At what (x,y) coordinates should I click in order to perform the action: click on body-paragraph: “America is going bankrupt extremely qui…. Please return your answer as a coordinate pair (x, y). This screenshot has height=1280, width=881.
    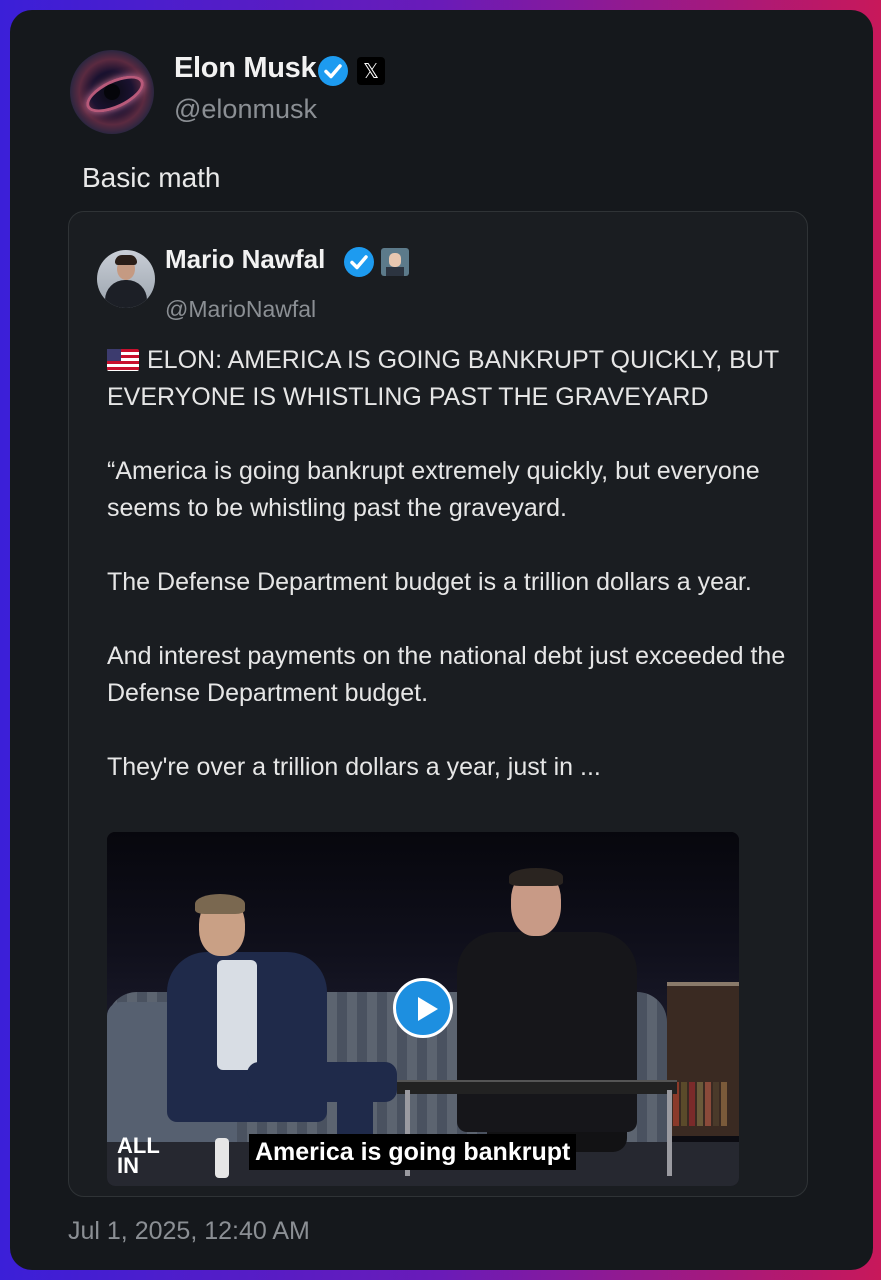
    Looking at the image, I should click on (433, 489).